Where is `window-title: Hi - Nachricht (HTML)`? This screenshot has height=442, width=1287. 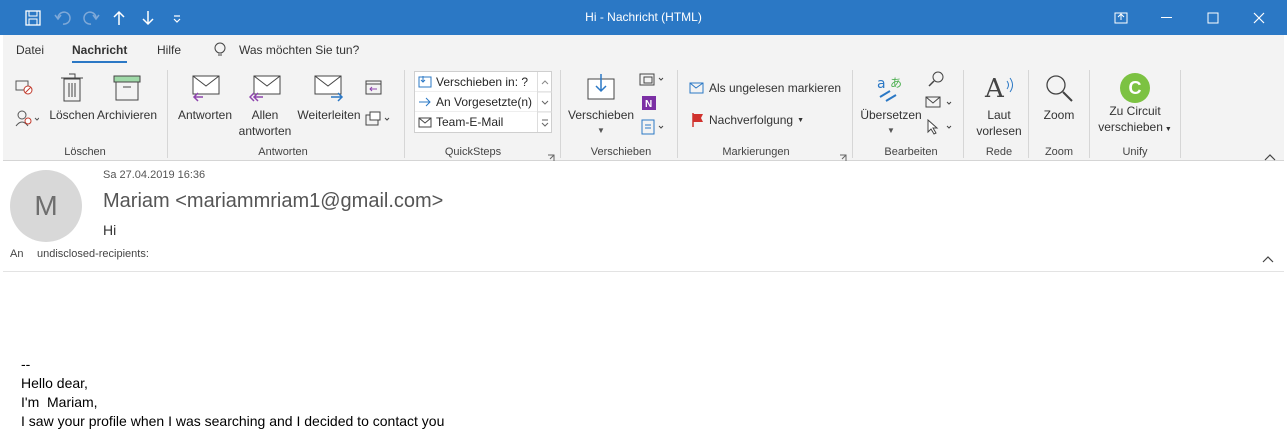 window-title: Hi - Nachricht (HTML) is located at coordinates (643, 17).